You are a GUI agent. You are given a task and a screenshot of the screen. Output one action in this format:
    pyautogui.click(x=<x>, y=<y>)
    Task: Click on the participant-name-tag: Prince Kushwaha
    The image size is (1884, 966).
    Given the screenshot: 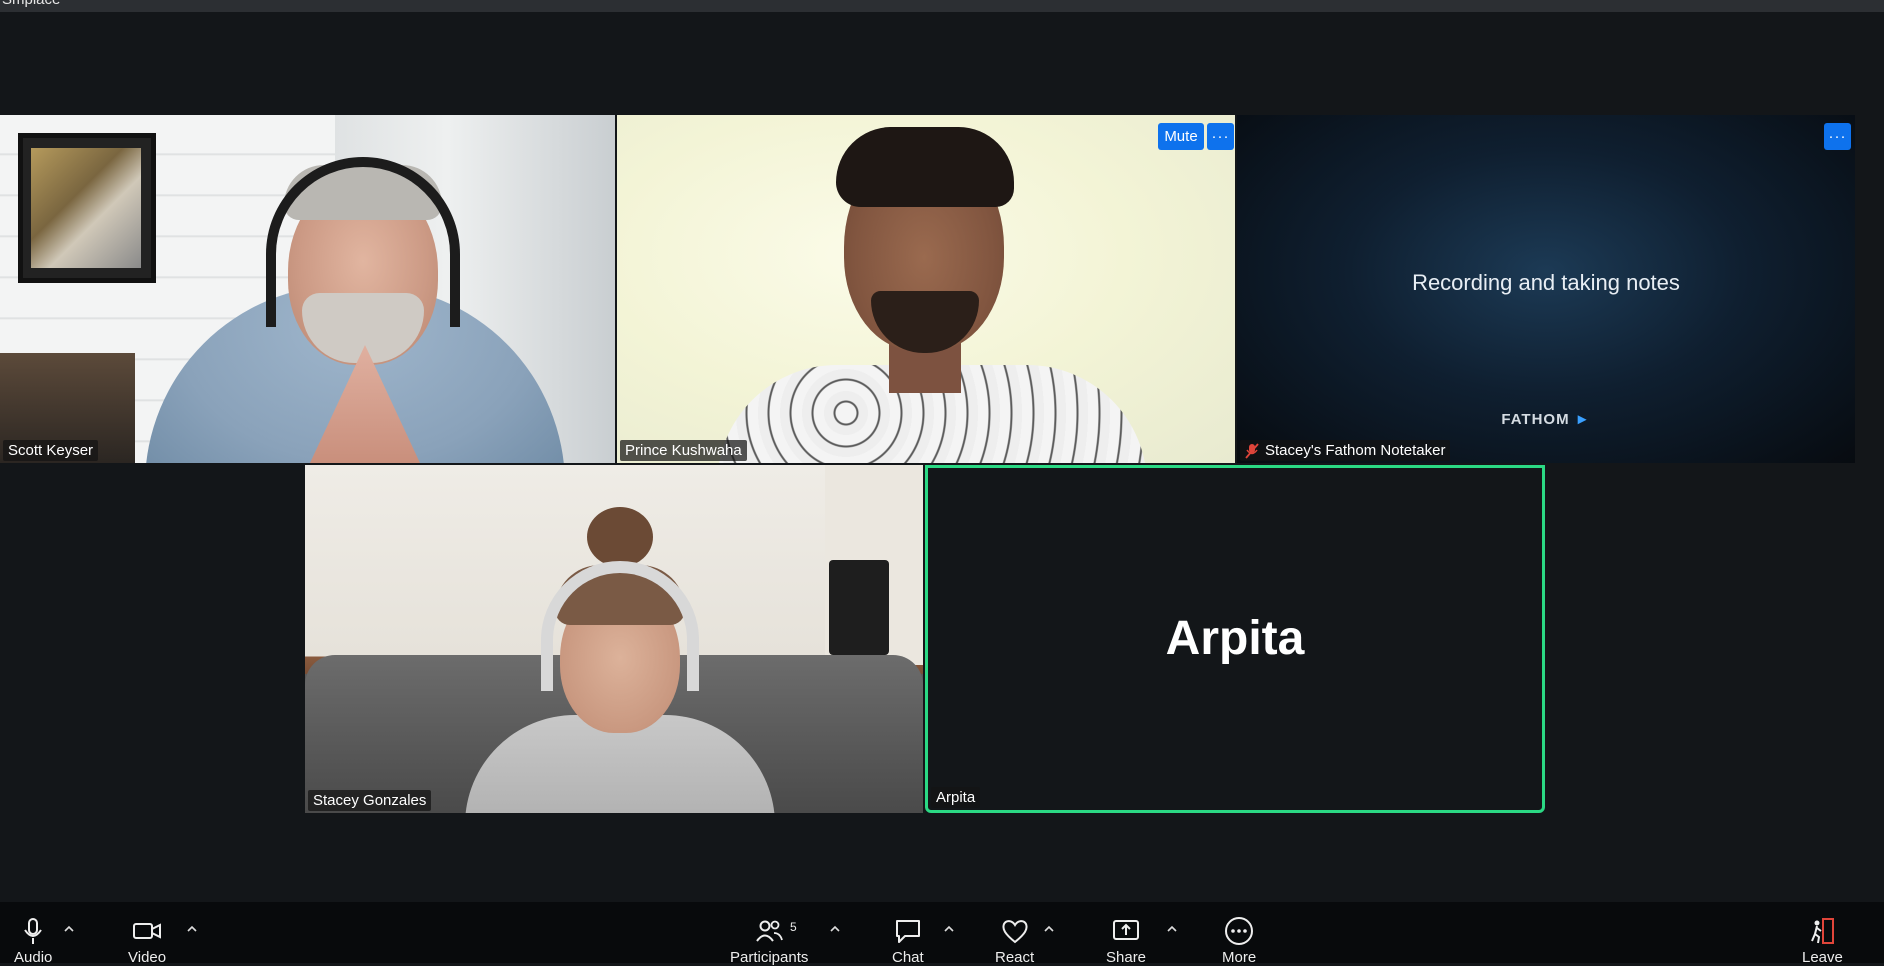 What is the action you would take?
    pyautogui.click(x=683, y=450)
    